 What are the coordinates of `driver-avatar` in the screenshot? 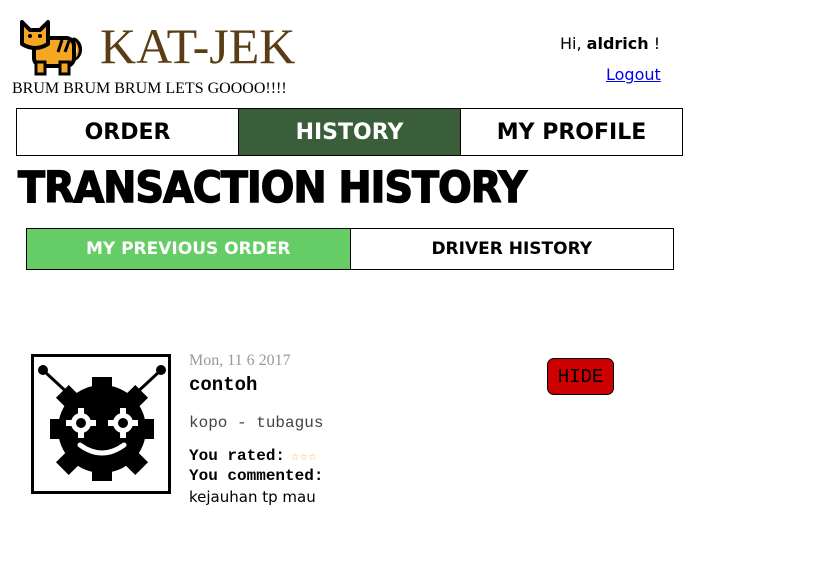 It's located at (101, 424).